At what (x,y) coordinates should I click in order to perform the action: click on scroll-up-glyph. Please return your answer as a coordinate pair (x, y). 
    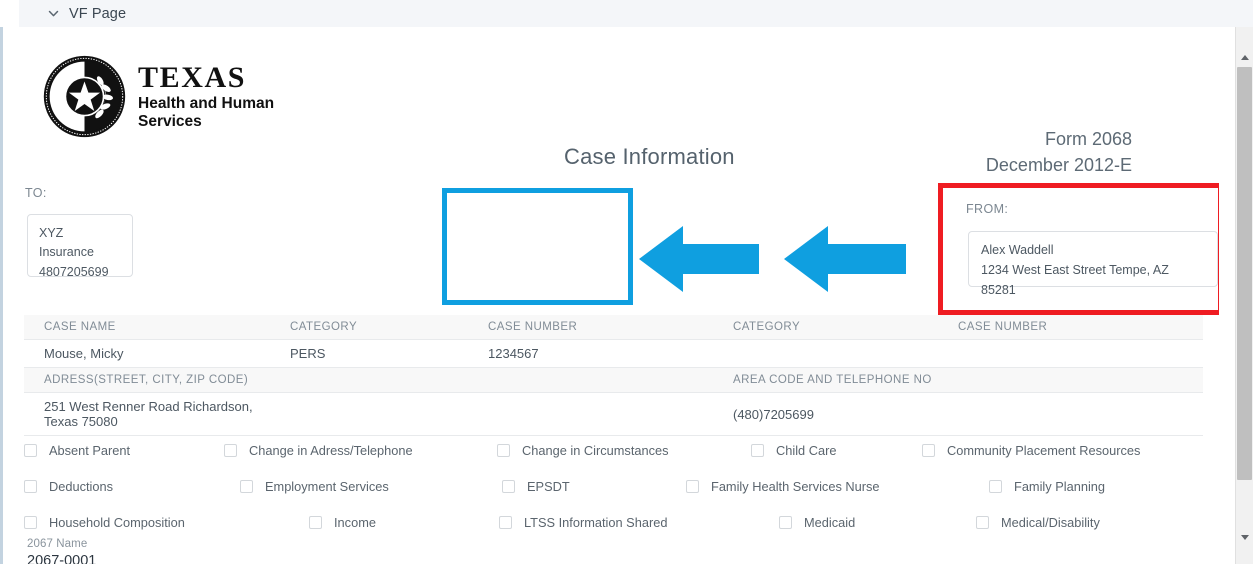
    Looking at the image, I should click on (1244, 57).